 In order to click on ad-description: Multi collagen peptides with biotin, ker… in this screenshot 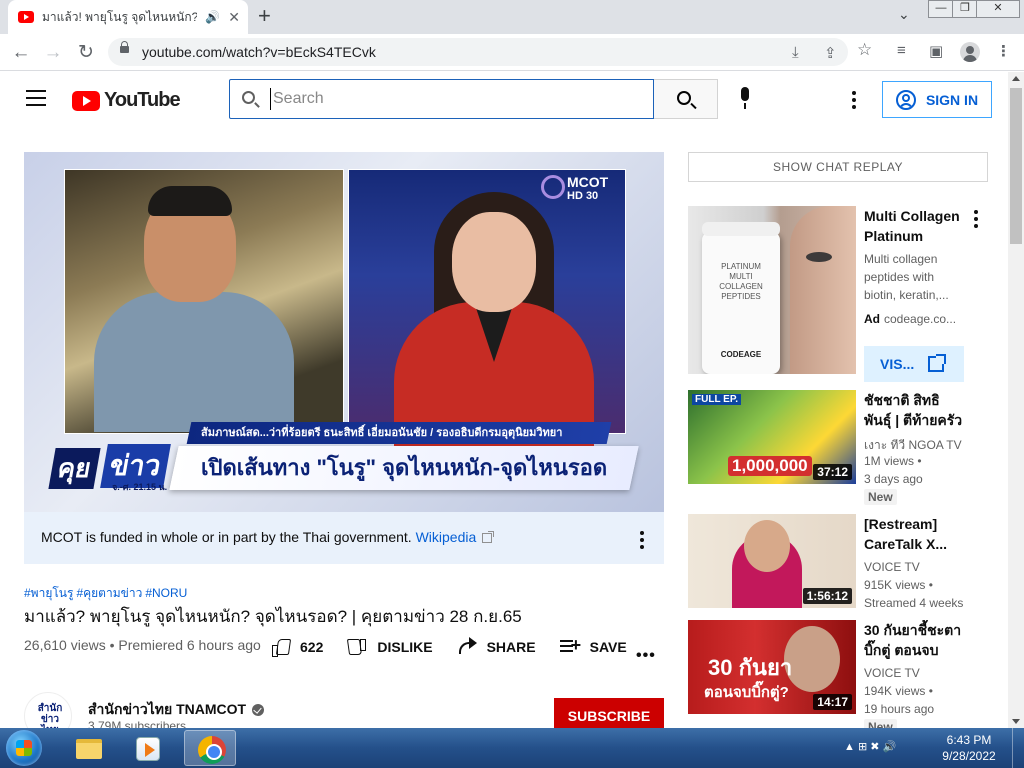, I will do `click(906, 277)`.